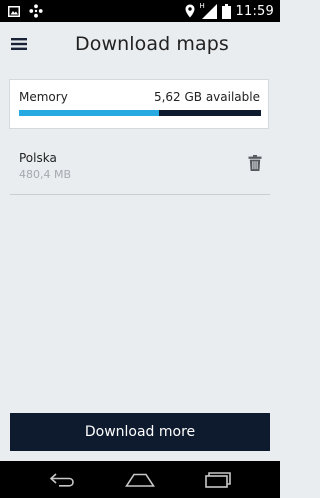 Image resolution: width=320 pixels, height=498 pixels. What do you see at coordinates (89, 113) in the screenshot?
I see `memory-usage-fill` at bounding box center [89, 113].